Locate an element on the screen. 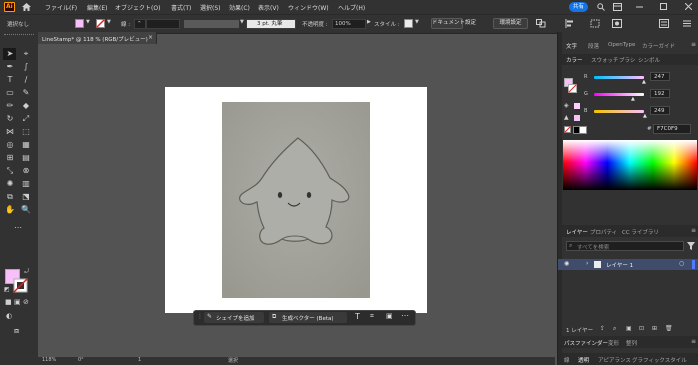 The image size is (698, 365). menu-window: ウィンドウ(W) is located at coordinates (308, 7).